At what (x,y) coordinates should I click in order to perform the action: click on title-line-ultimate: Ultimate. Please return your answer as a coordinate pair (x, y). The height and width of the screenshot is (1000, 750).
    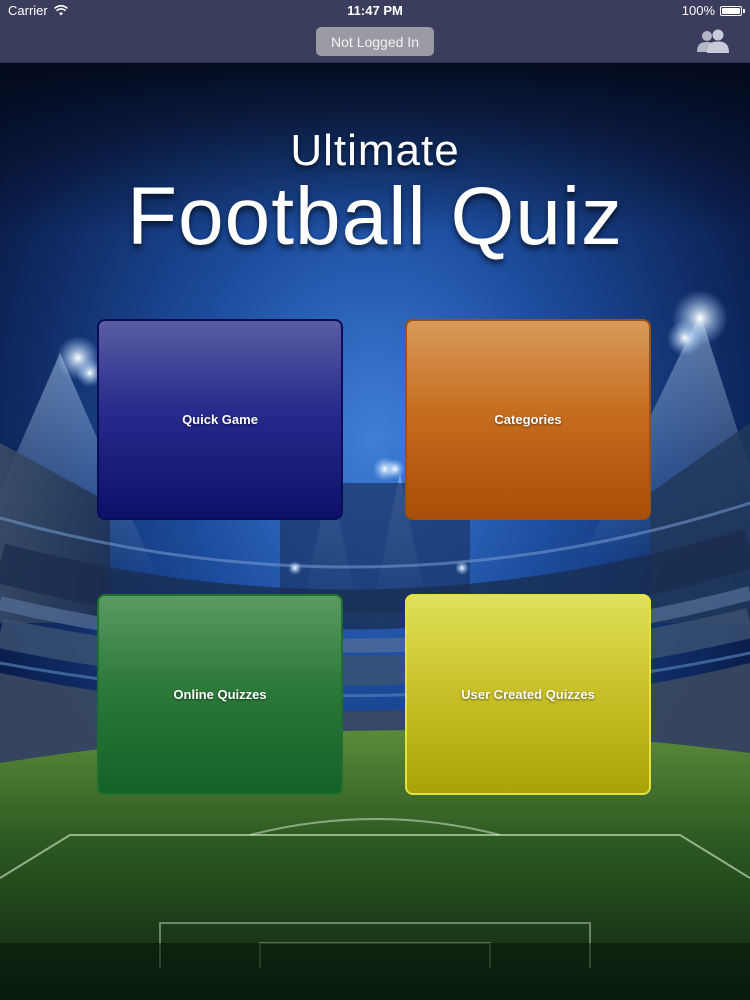
    Looking at the image, I should click on (375, 150).